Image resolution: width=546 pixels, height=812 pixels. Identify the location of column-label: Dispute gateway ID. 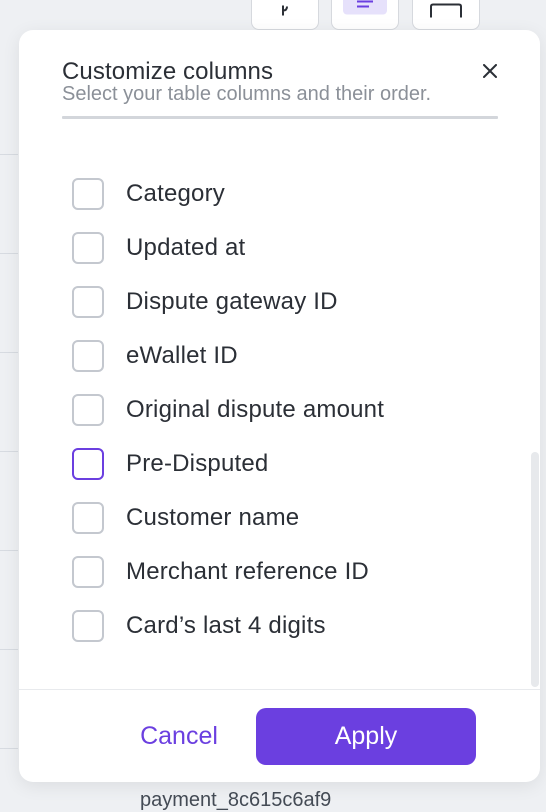
(232, 301).